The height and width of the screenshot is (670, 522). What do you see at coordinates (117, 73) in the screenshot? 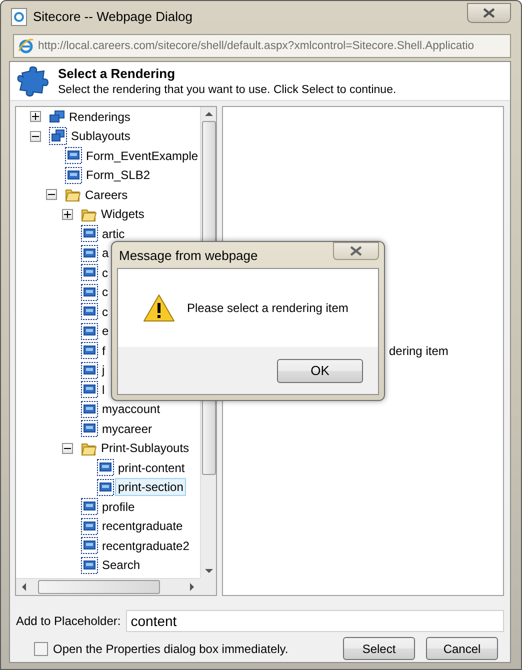
I see `dialog-title: Select a Rendering` at bounding box center [117, 73].